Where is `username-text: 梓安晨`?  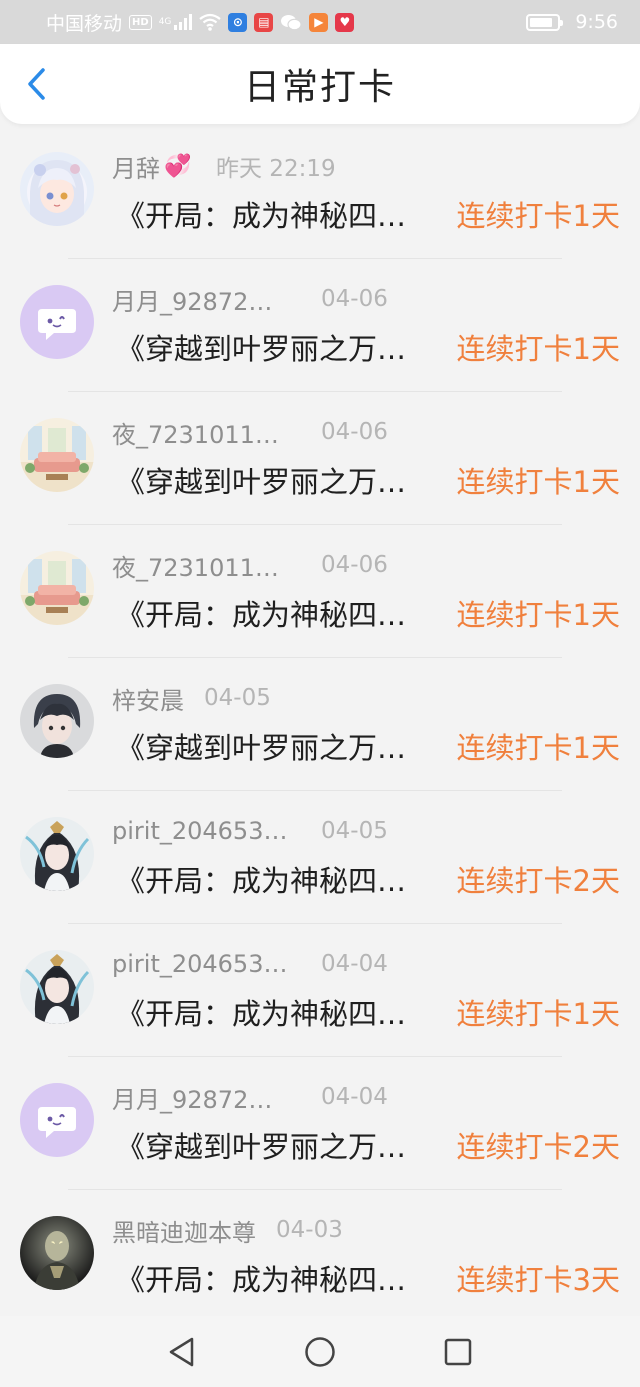
username-text: 梓安晨 is located at coordinates (148, 700).